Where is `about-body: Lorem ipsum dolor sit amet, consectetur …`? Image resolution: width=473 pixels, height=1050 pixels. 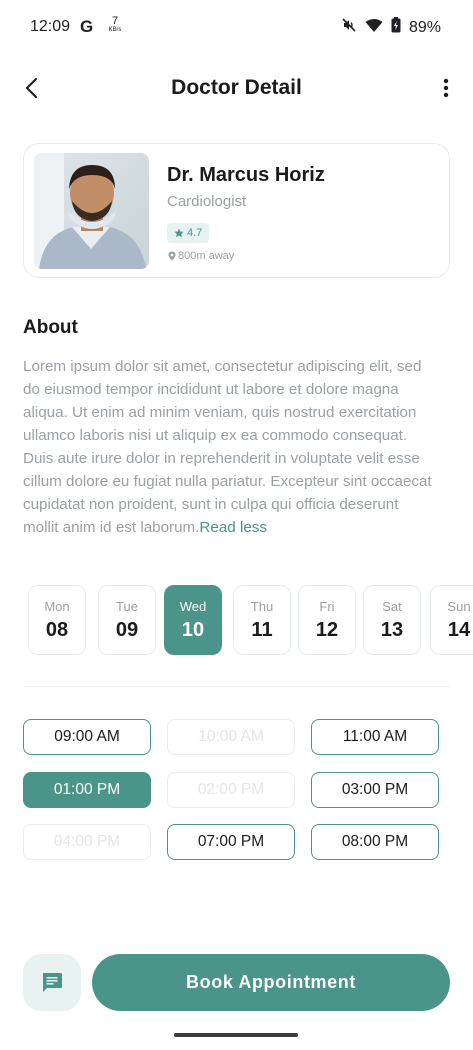 about-body: Lorem ipsum dolor sit amet, consectetur … is located at coordinates (227, 447).